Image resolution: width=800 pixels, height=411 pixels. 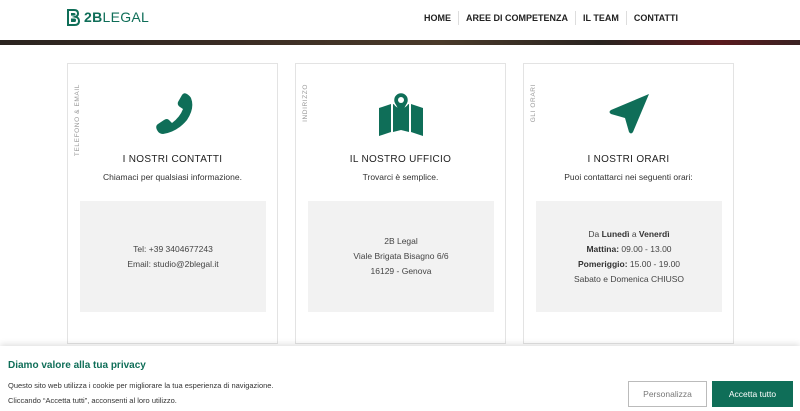 I want to click on phone-number: Tel: +39 3404677243, so click(x=173, y=249).